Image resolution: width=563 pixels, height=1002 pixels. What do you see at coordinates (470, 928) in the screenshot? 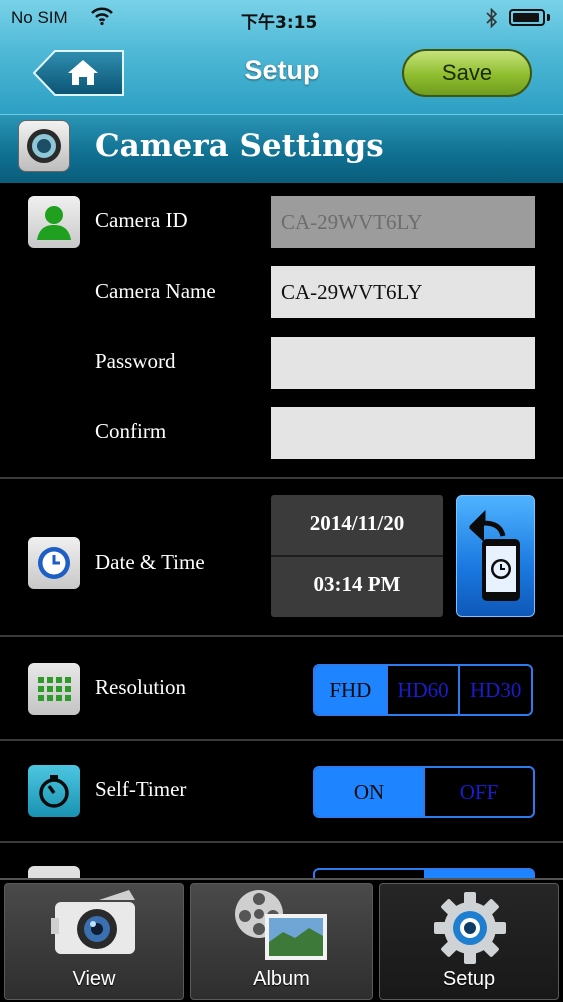
I see `gear-icon` at bounding box center [470, 928].